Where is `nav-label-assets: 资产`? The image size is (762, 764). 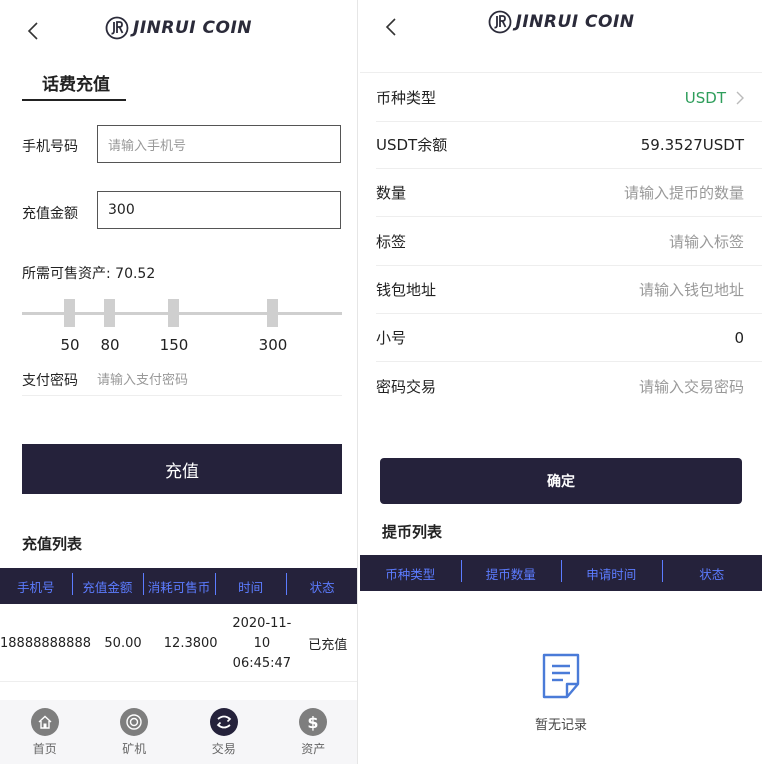 nav-label-assets: 资产 is located at coordinates (313, 748).